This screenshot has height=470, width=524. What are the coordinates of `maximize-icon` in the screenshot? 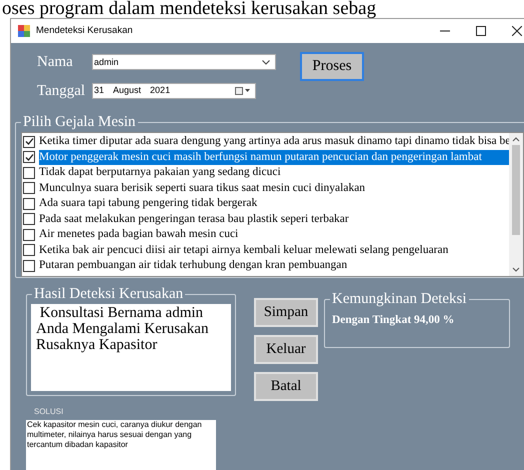 It's located at (481, 31).